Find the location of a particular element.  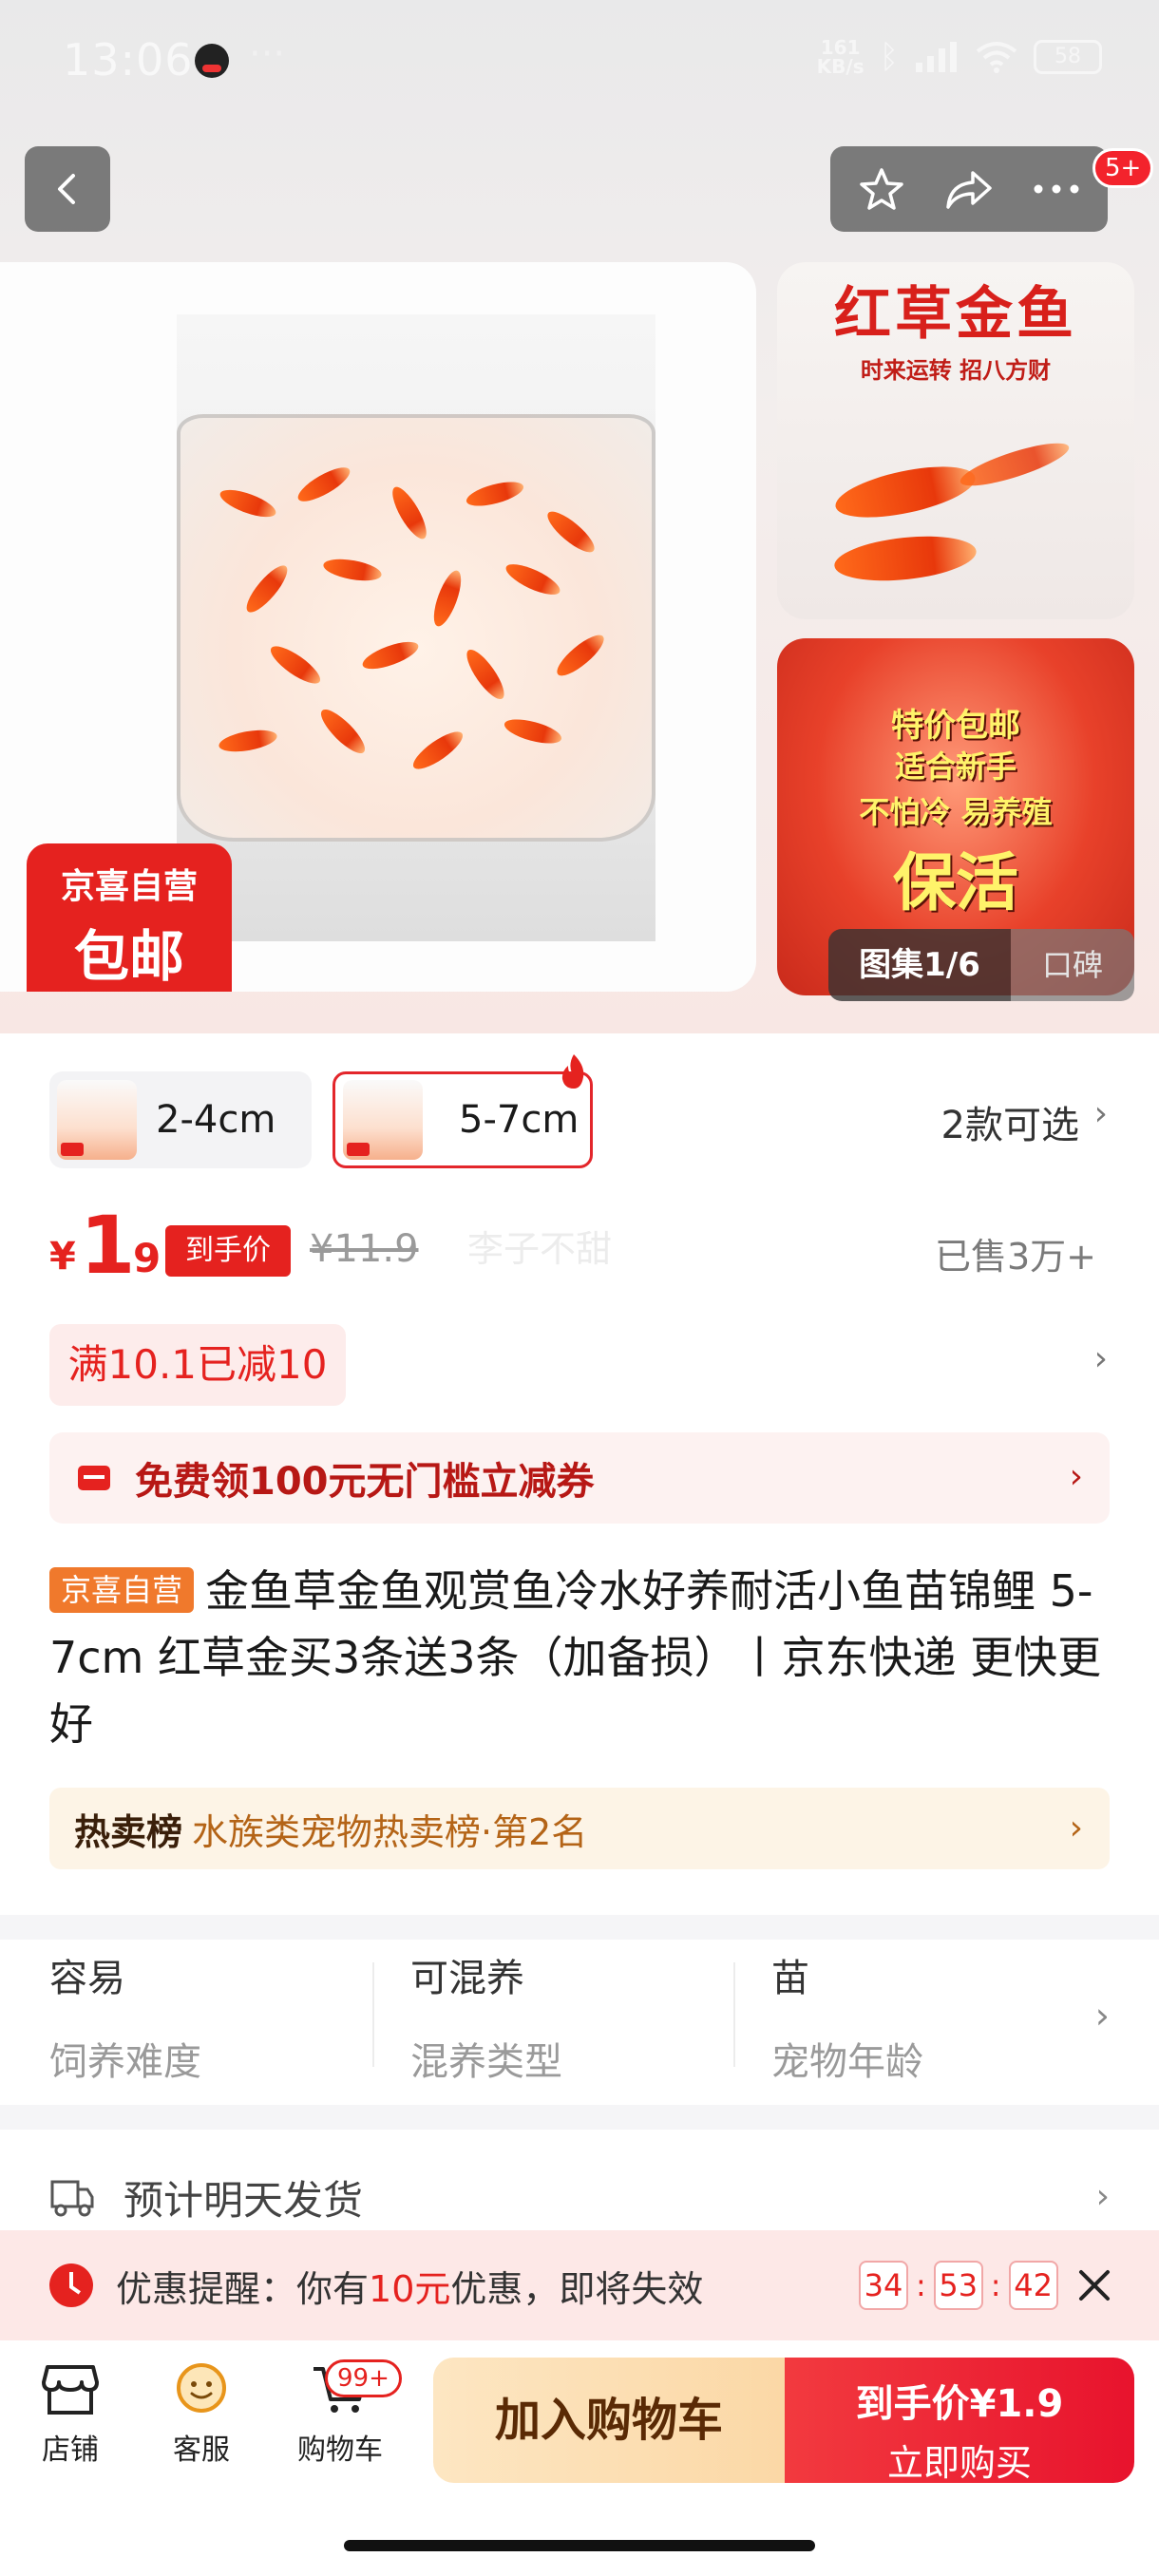

price-decimal: .9 is located at coordinates (140, 1258).